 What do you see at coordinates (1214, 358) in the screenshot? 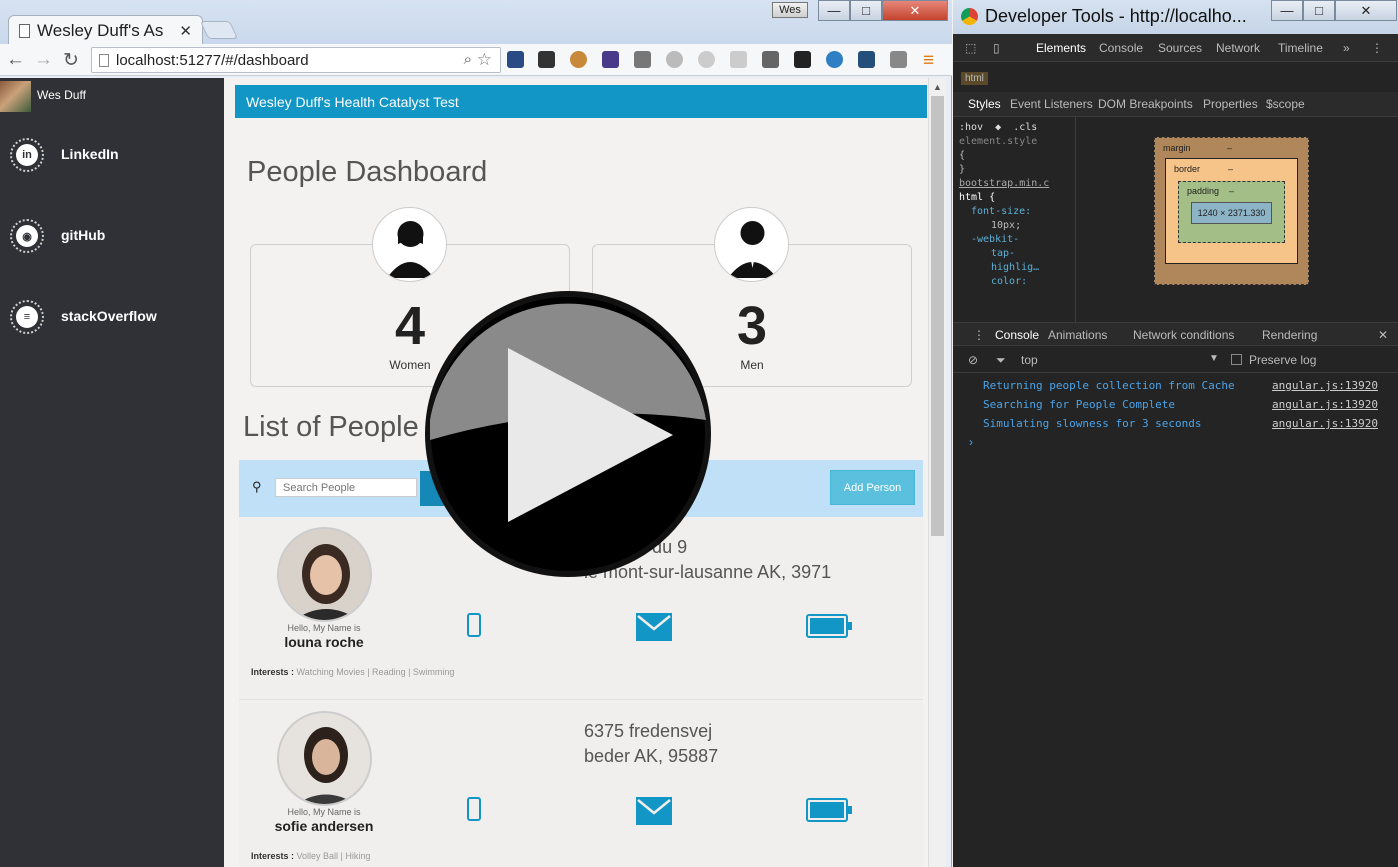
I see `context-dropdown-icon: ▼` at bounding box center [1214, 358].